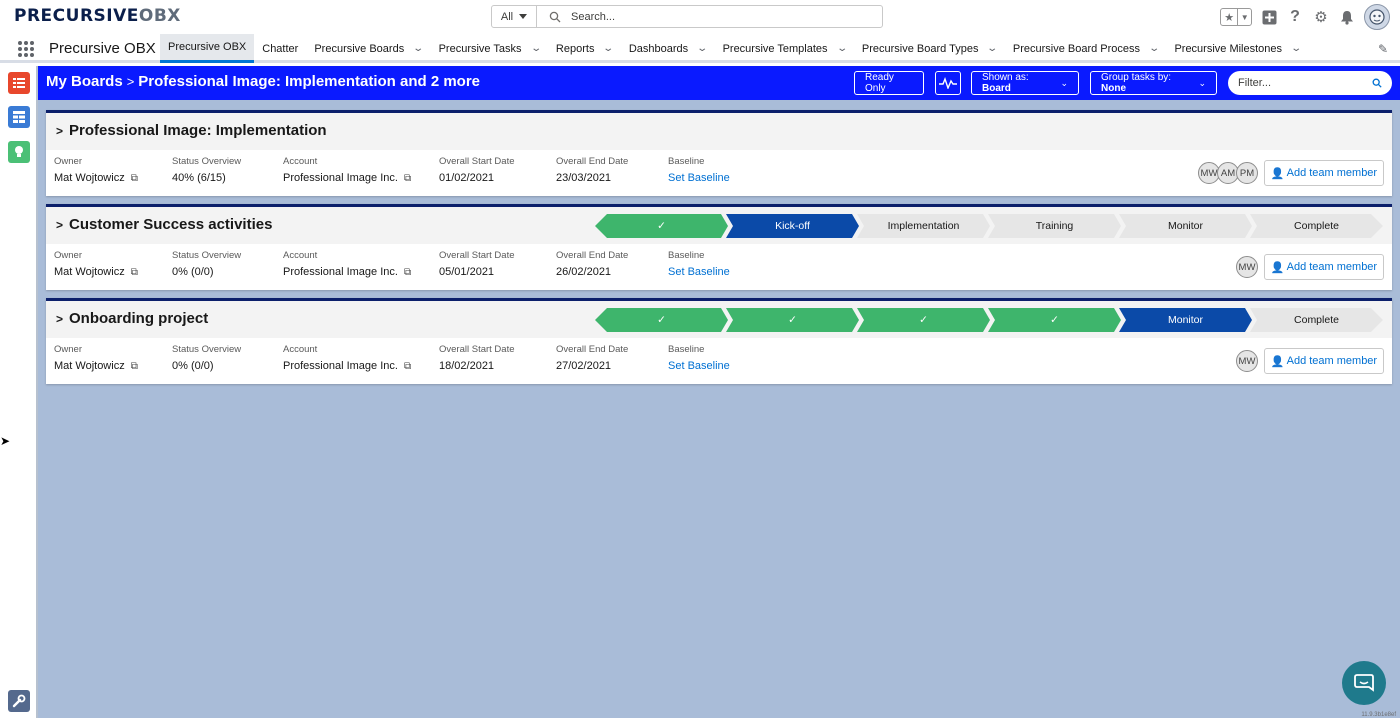 The image size is (1400, 718). What do you see at coordinates (368, 48) in the screenshot?
I see `tab-precursive-boards: Precursive Boards ⌄` at bounding box center [368, 48].